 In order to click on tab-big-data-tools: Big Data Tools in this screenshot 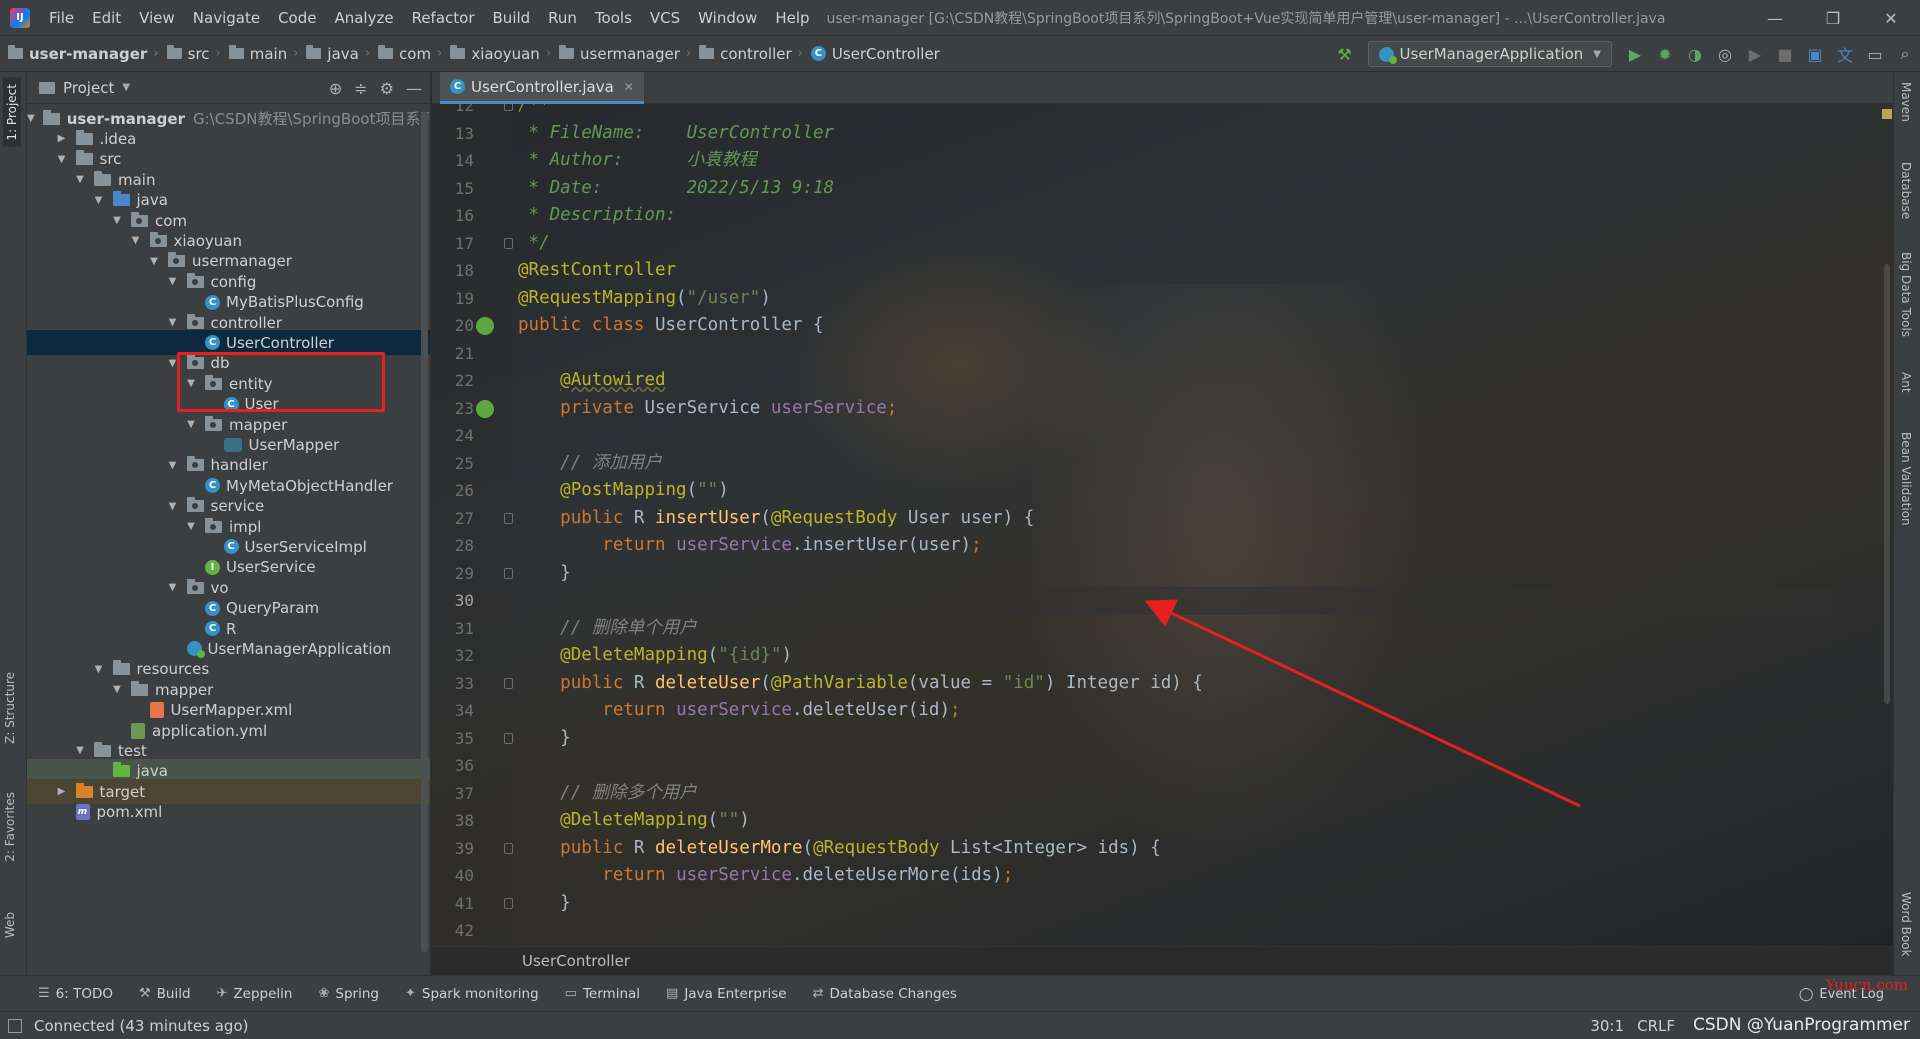, I will do `click(1906, 294)`.